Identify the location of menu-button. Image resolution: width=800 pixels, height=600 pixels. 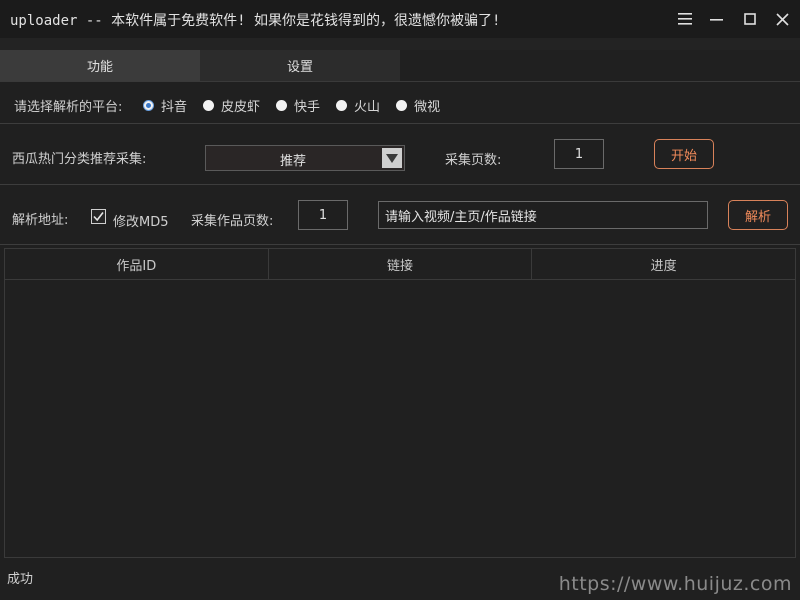
(685, 19).